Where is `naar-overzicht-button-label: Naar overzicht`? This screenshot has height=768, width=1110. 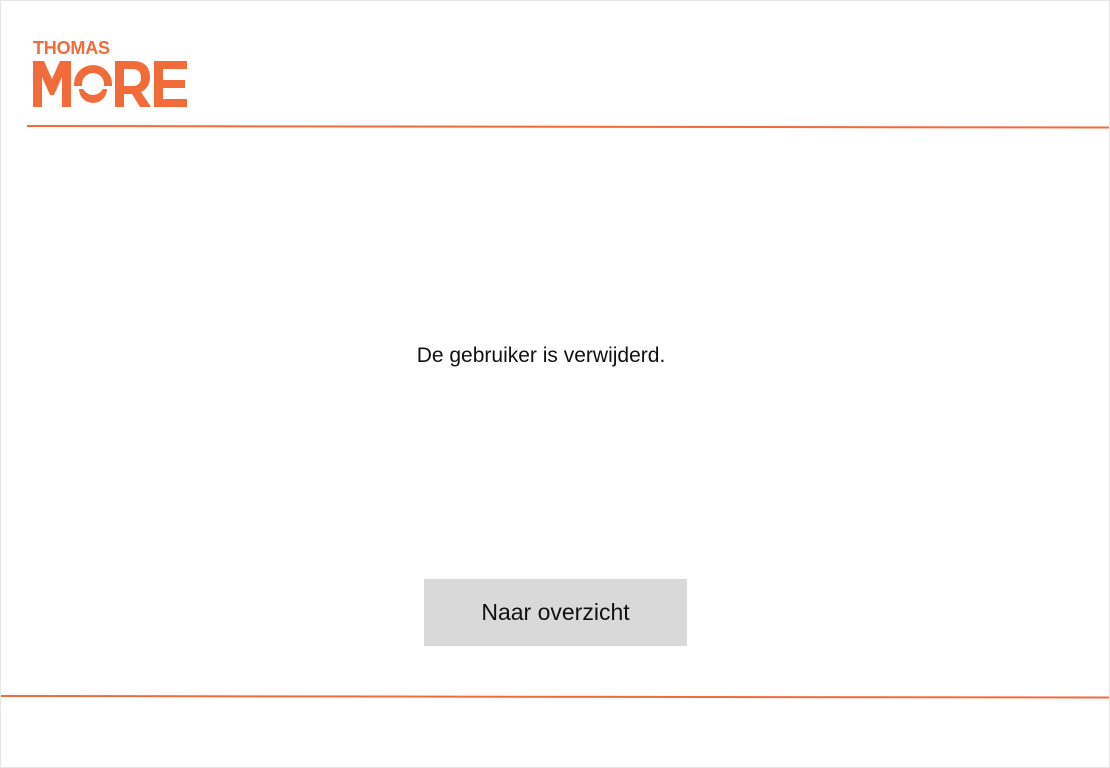
naar-overzicht-button-label: Naar overzicht is located at coordinates (555, 612).